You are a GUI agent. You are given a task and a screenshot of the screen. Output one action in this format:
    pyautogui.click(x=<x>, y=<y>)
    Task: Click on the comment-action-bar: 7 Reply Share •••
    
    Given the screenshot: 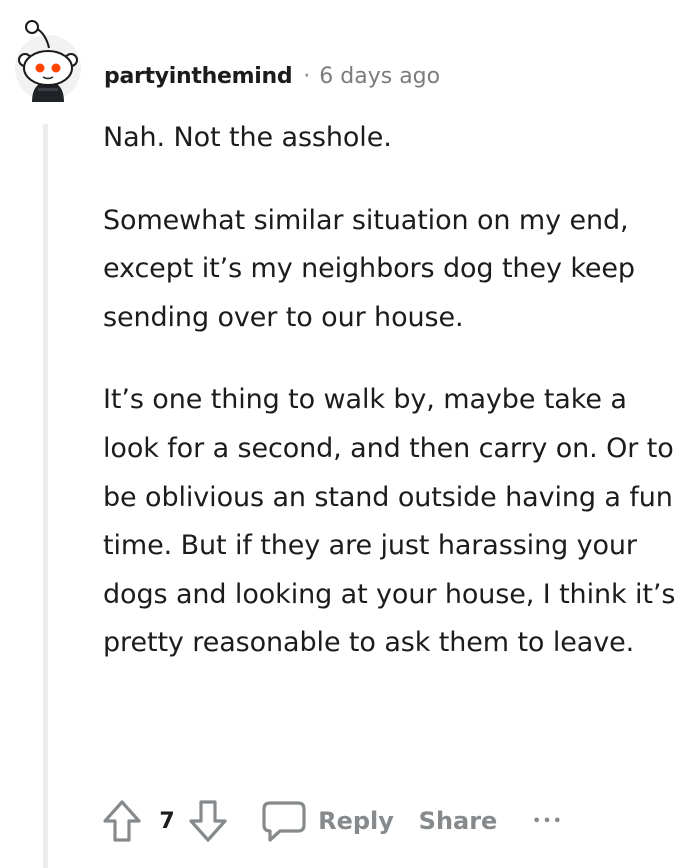 What is the action you would take?
    pyautogui.click(x=390, y=821)
    